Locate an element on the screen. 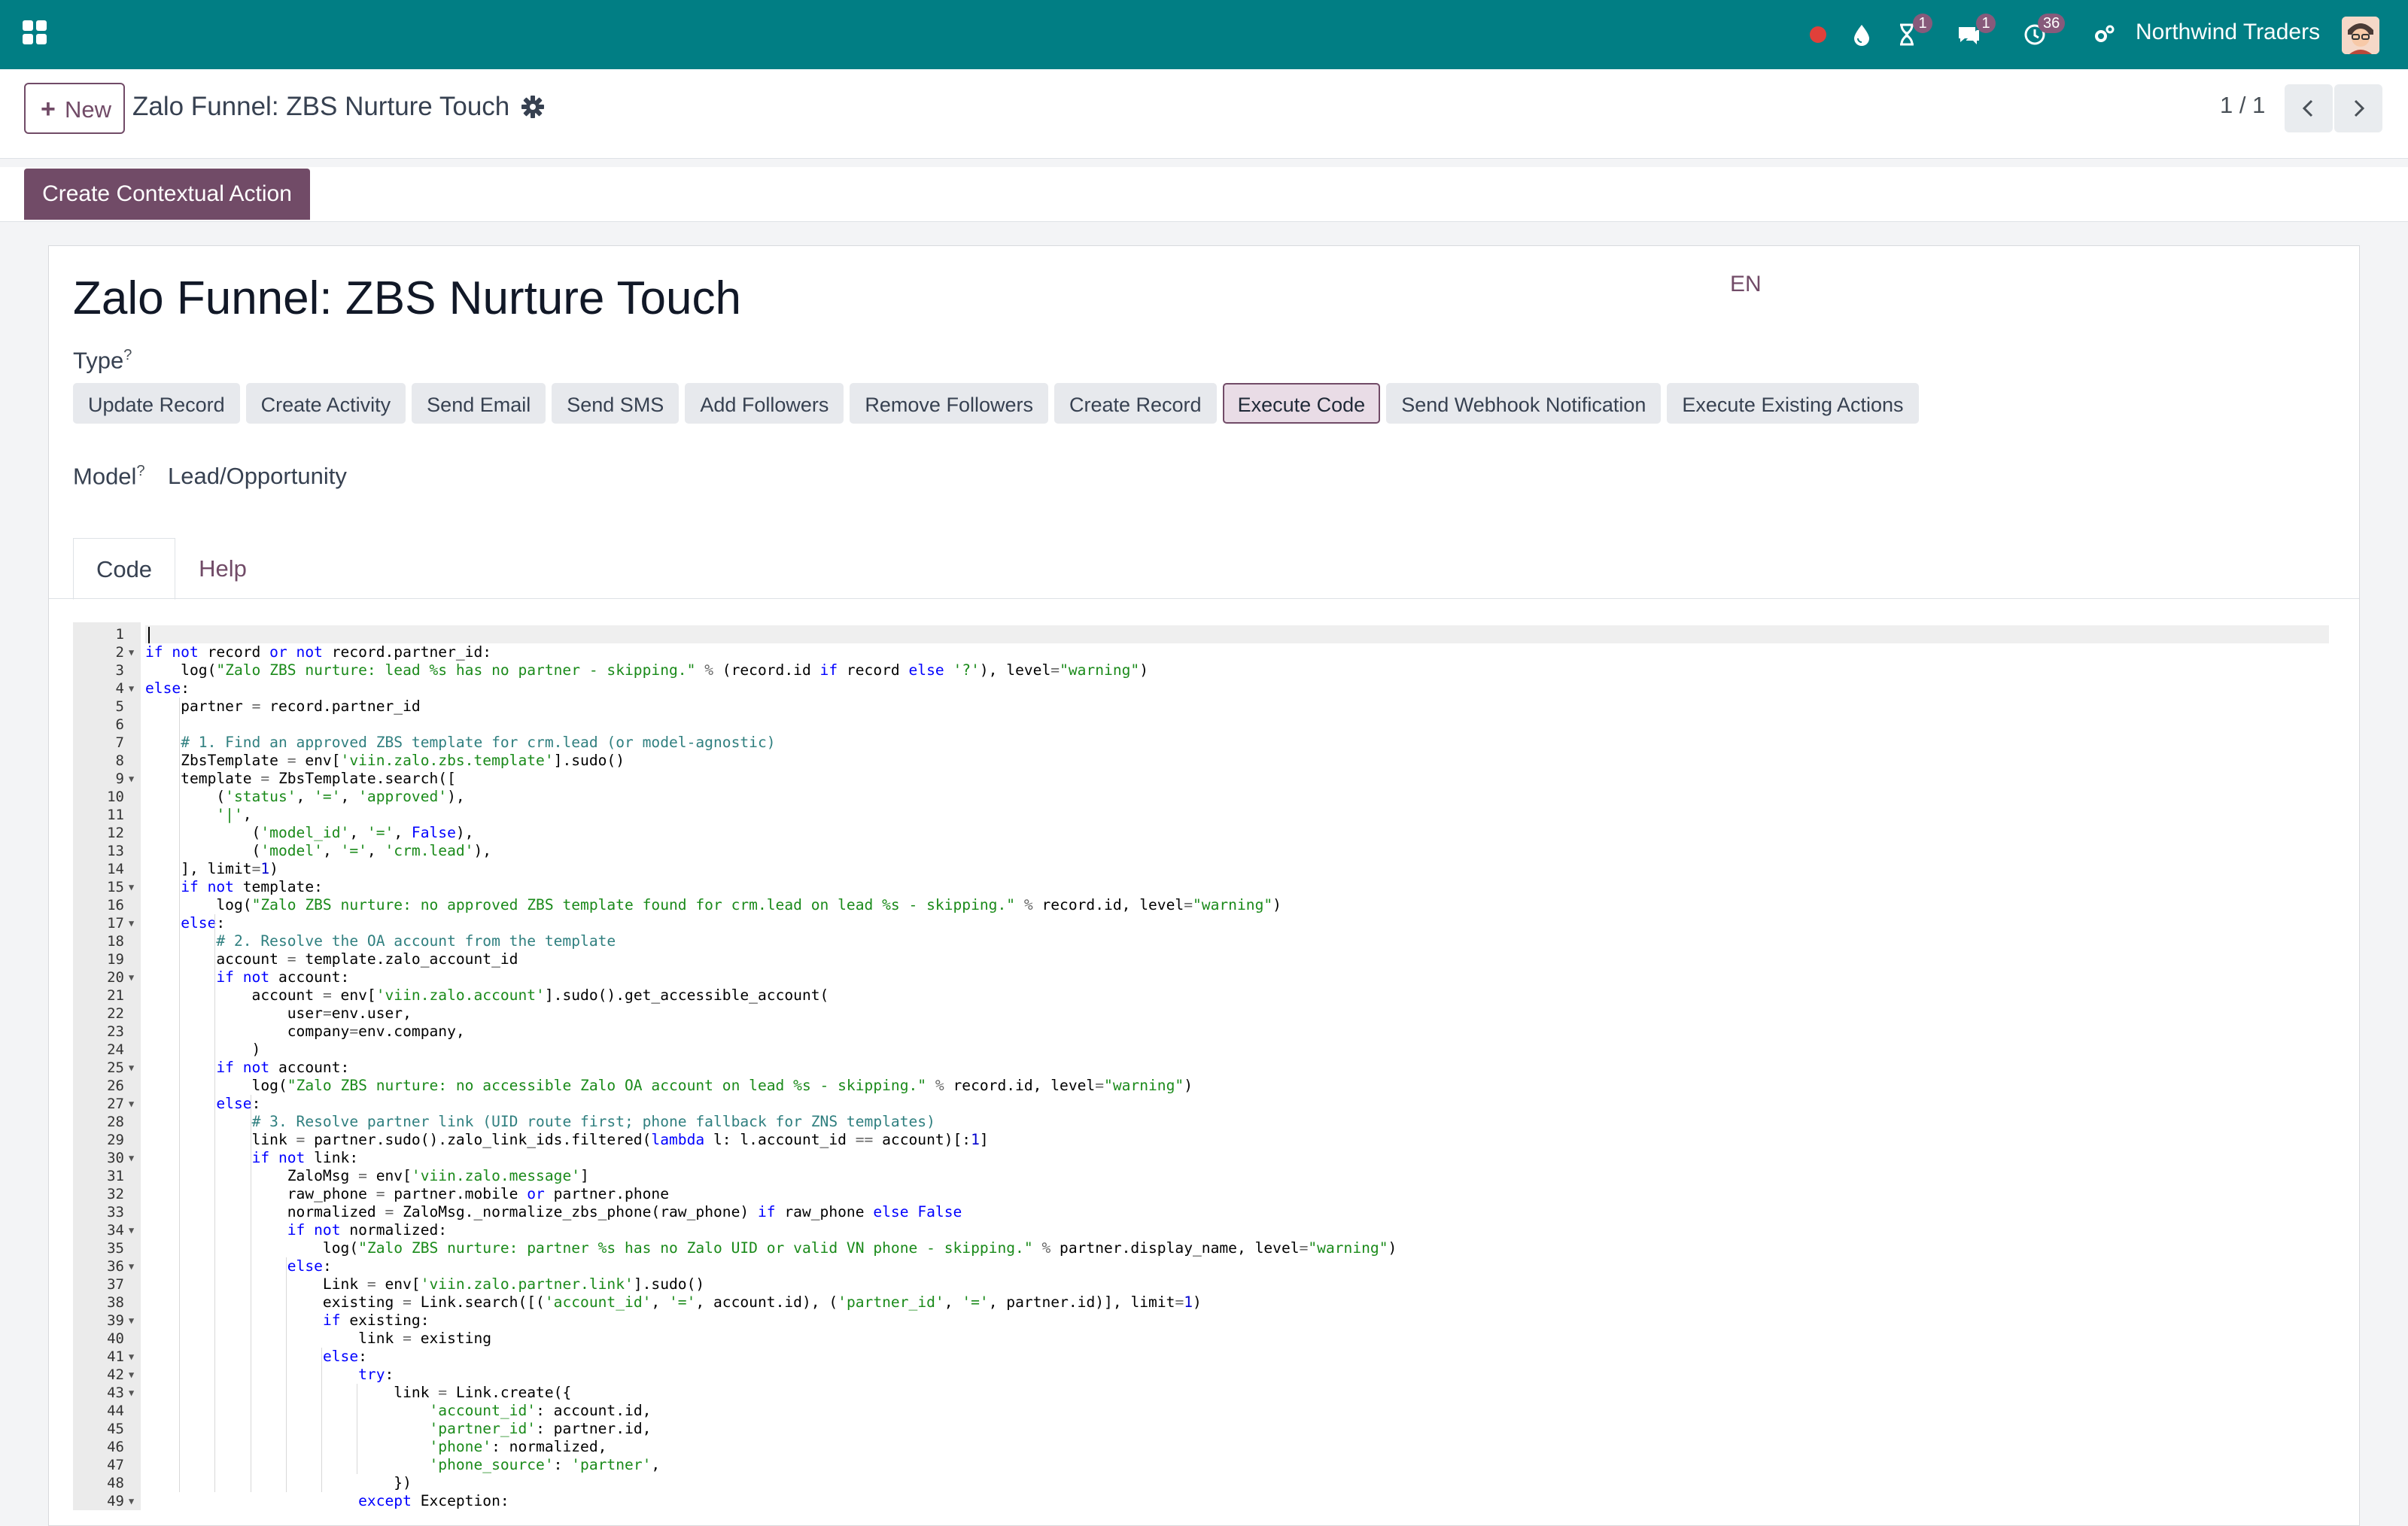  new-button: + New is located at coordinates (74, 108).